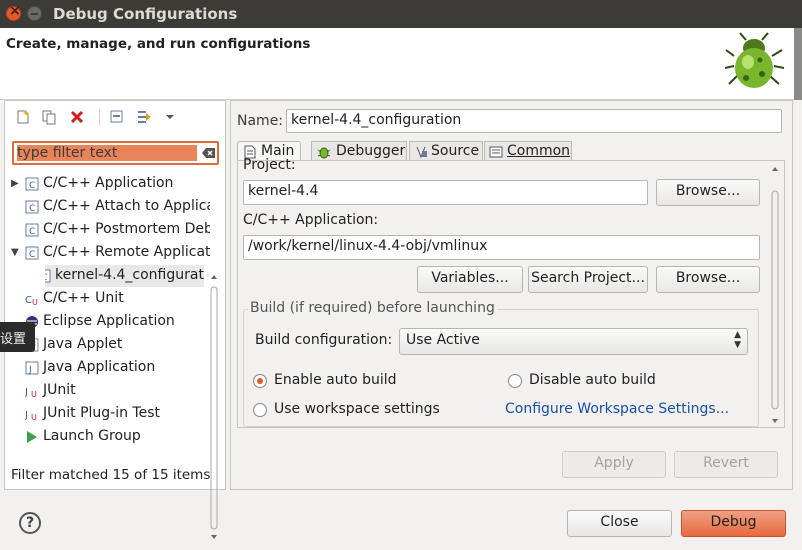 The image size is (802, 550). Describe the element at coordinates (501, 247) in the screenshot. I see `application-field: /work/kernel/linux-4.4-obj/vmlinux` at that location.